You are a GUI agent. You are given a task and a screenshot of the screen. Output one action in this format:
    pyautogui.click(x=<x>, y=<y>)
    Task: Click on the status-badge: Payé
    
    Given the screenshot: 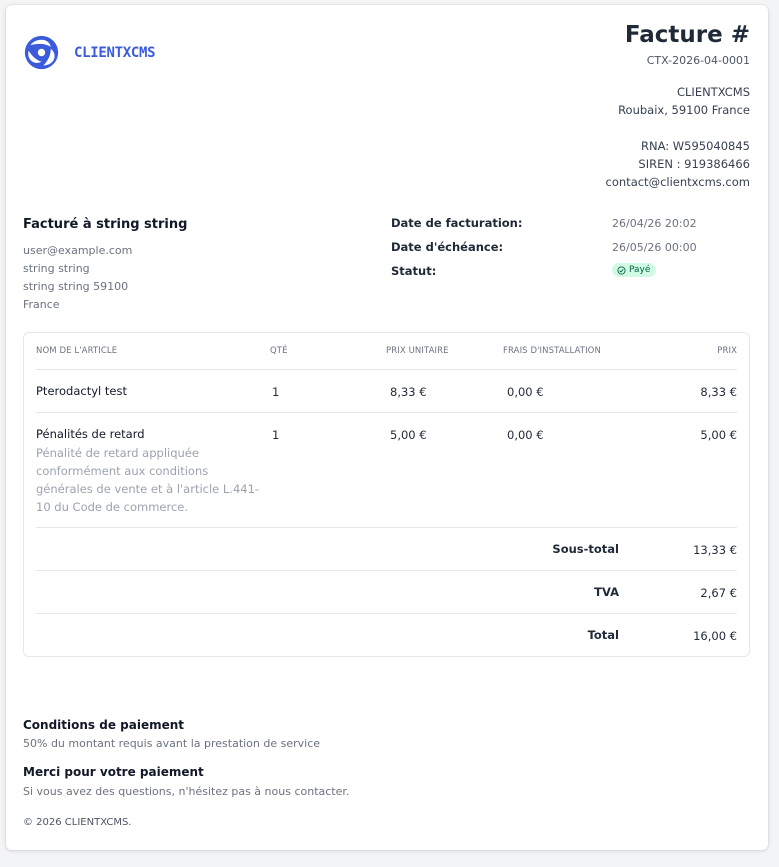 What is the action you would take?
    pyautogui.click(x=634, y=270)
    